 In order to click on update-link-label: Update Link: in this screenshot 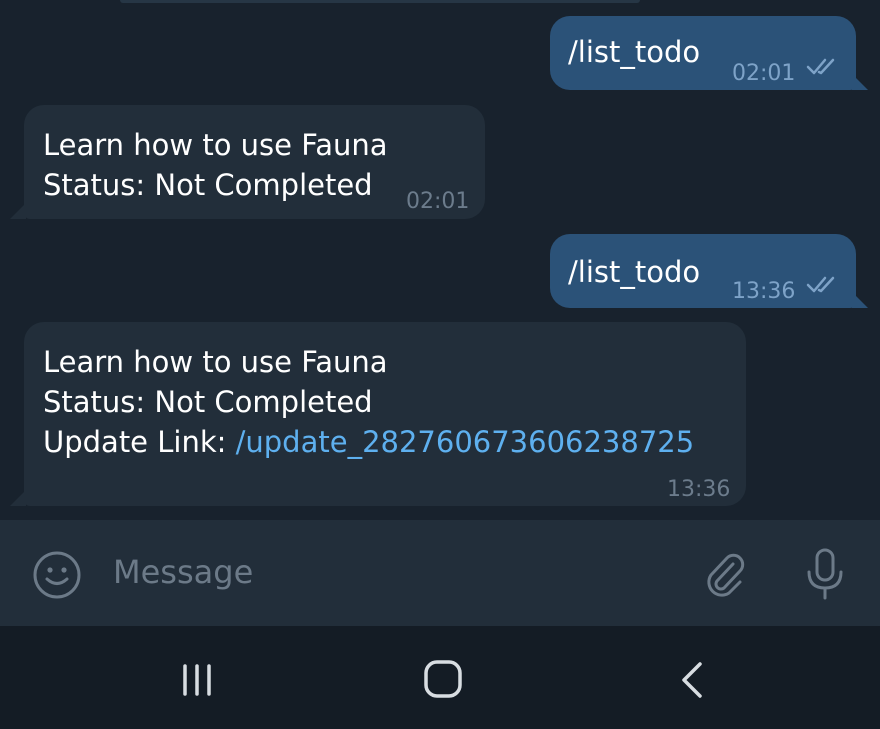, I will do `click(139, 442)`.